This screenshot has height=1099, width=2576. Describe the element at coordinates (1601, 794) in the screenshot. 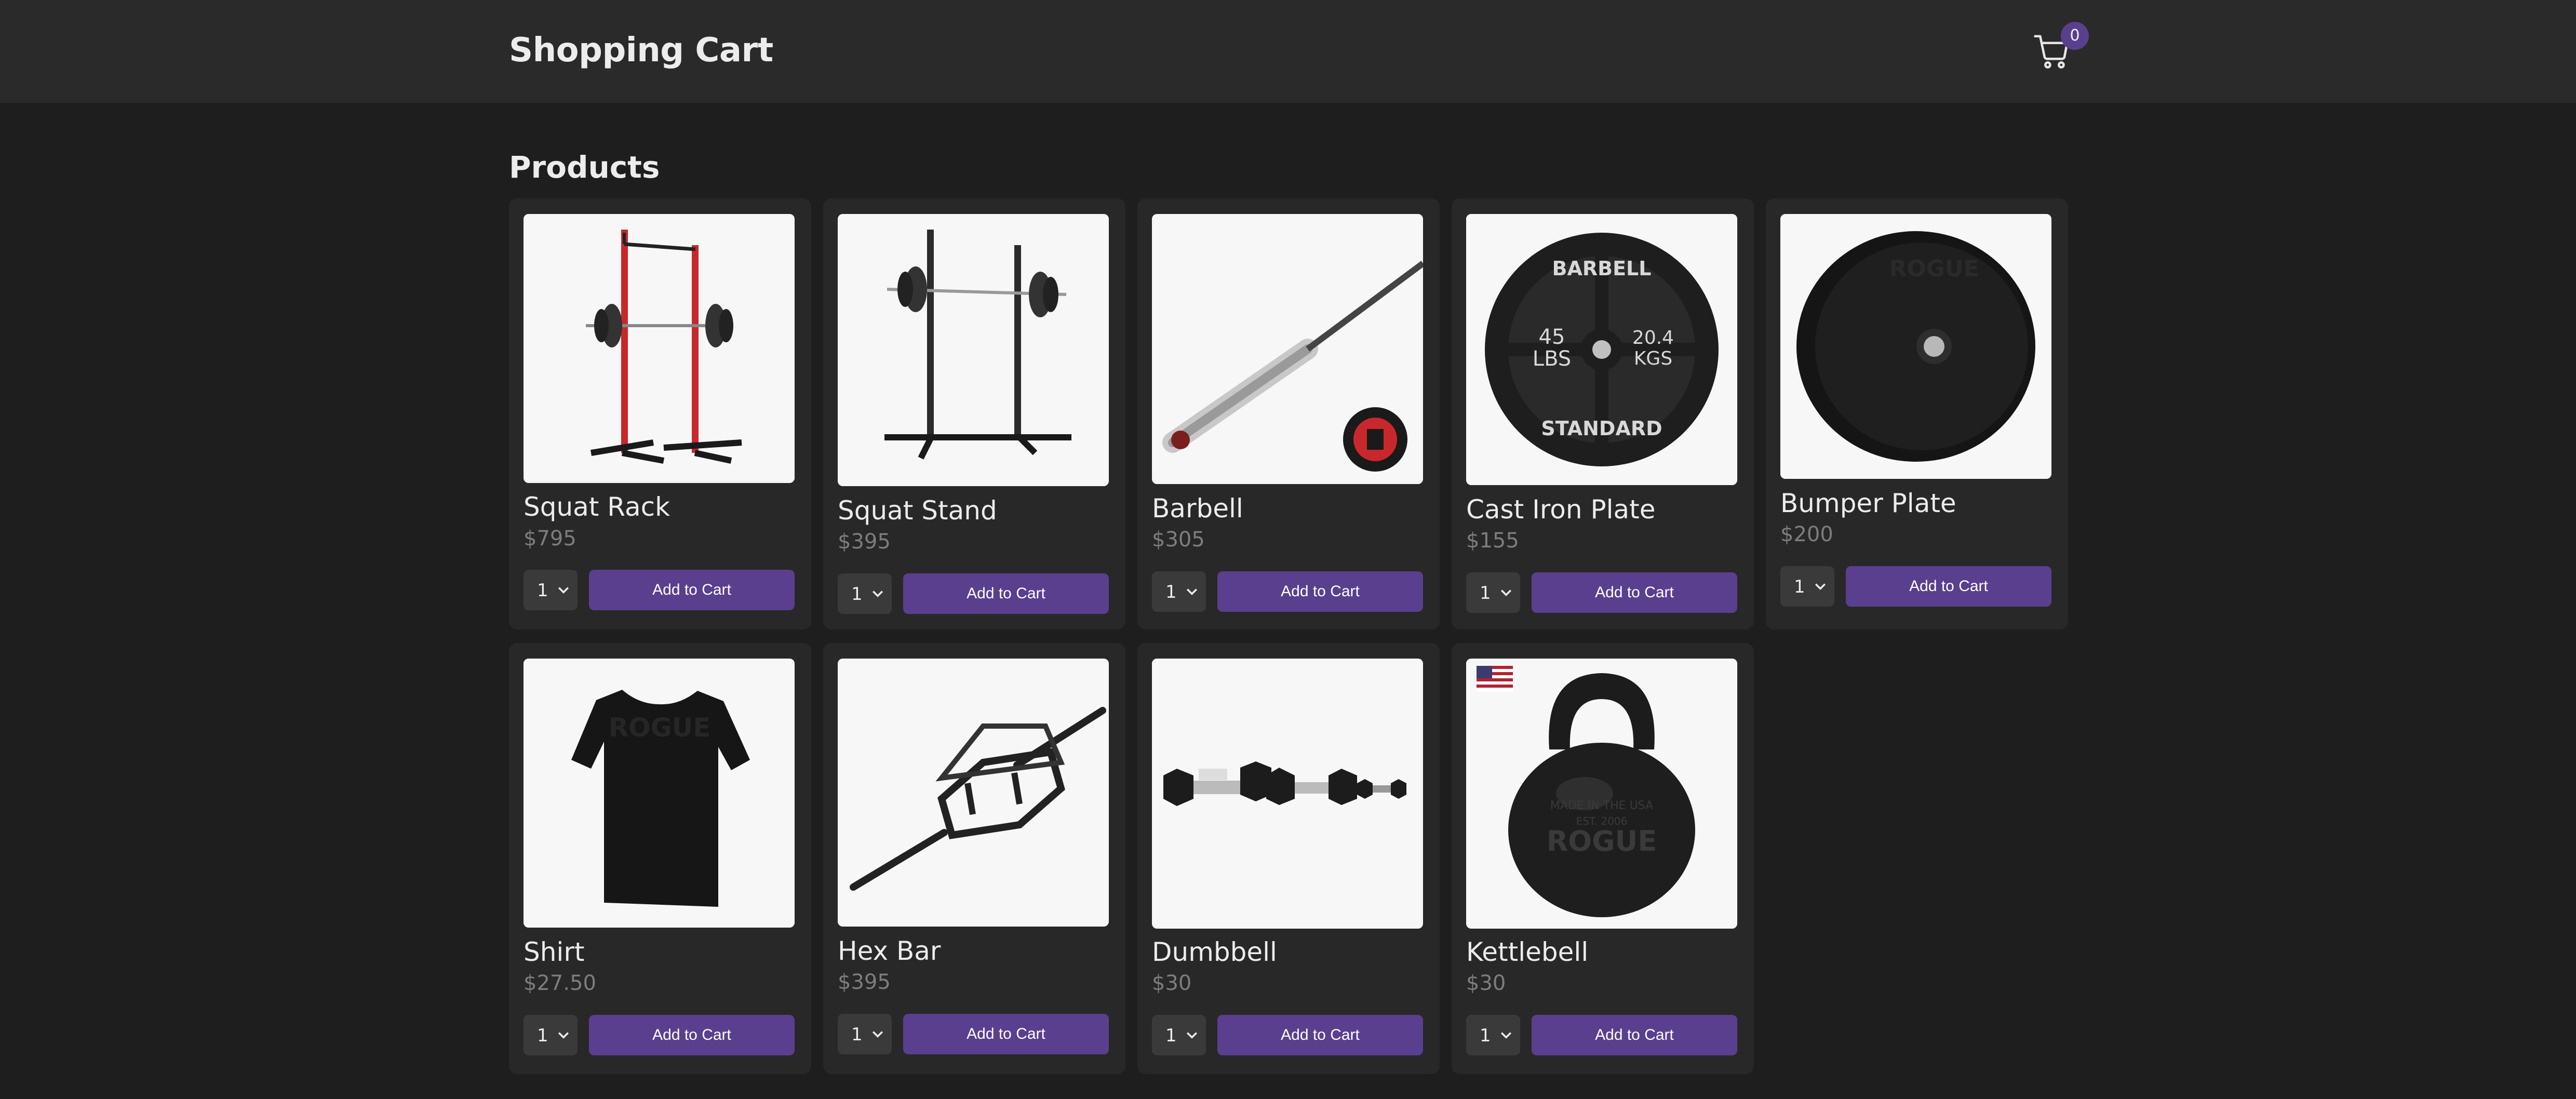

I see `product-image-kettlebell: MADE IN THE USA EST. 2006 ROGUE` at that location.